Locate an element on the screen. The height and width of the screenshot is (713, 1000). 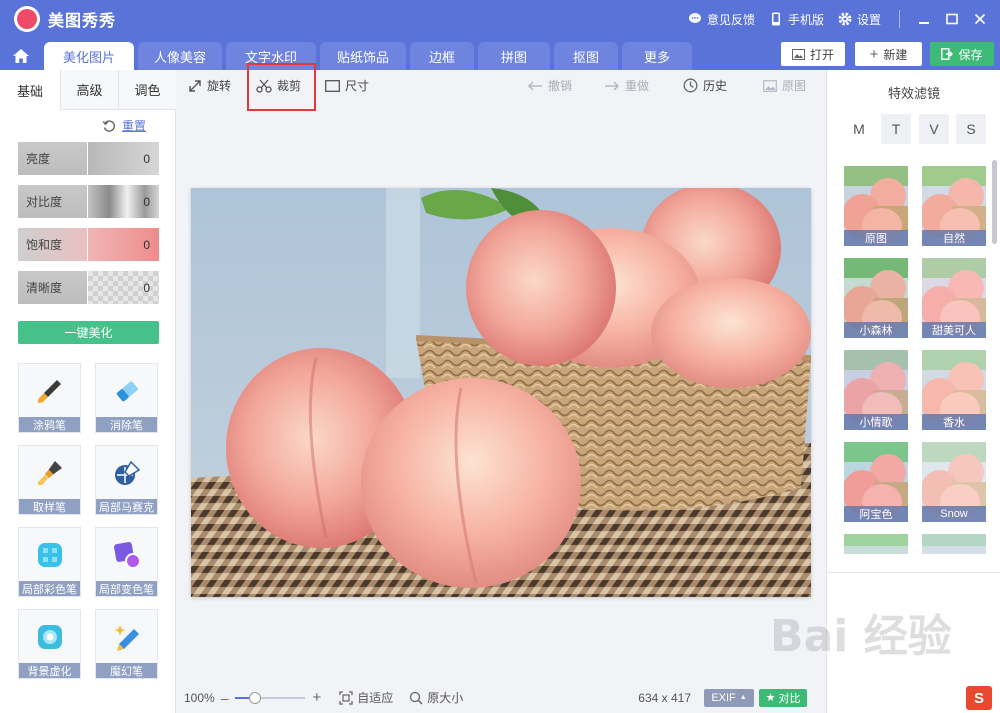
tool-magic-pen: 魔幻笔 is located at coordinates (126, 644).